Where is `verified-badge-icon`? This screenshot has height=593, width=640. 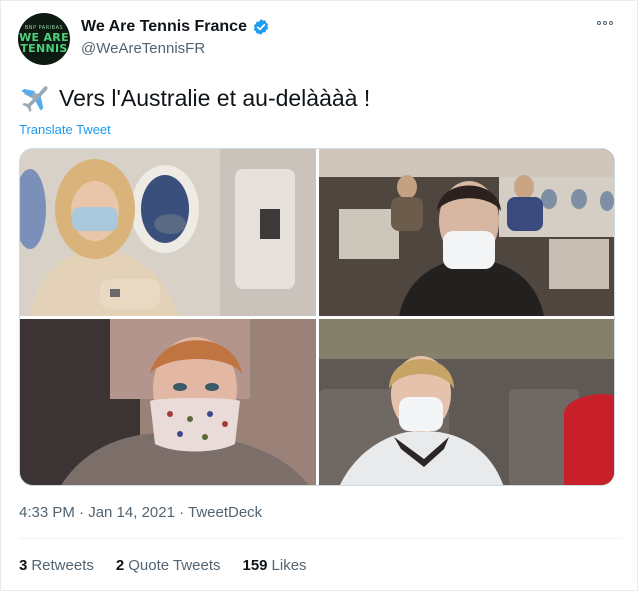
verified-badge-icon is located at coordinates (261, 27).